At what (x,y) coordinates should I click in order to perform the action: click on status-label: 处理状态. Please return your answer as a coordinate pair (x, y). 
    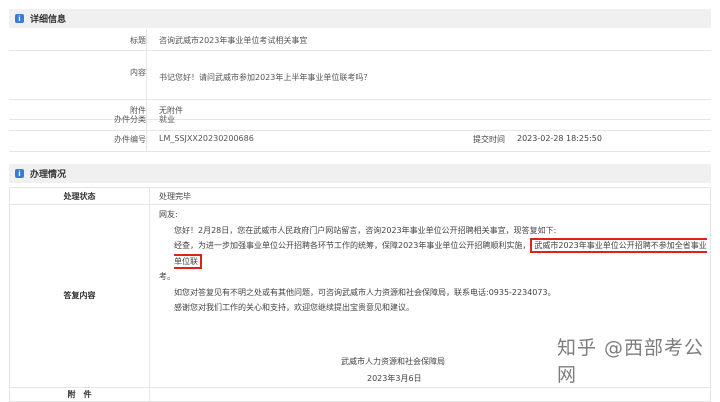
    Looking at the image, I should click on (79, 196).